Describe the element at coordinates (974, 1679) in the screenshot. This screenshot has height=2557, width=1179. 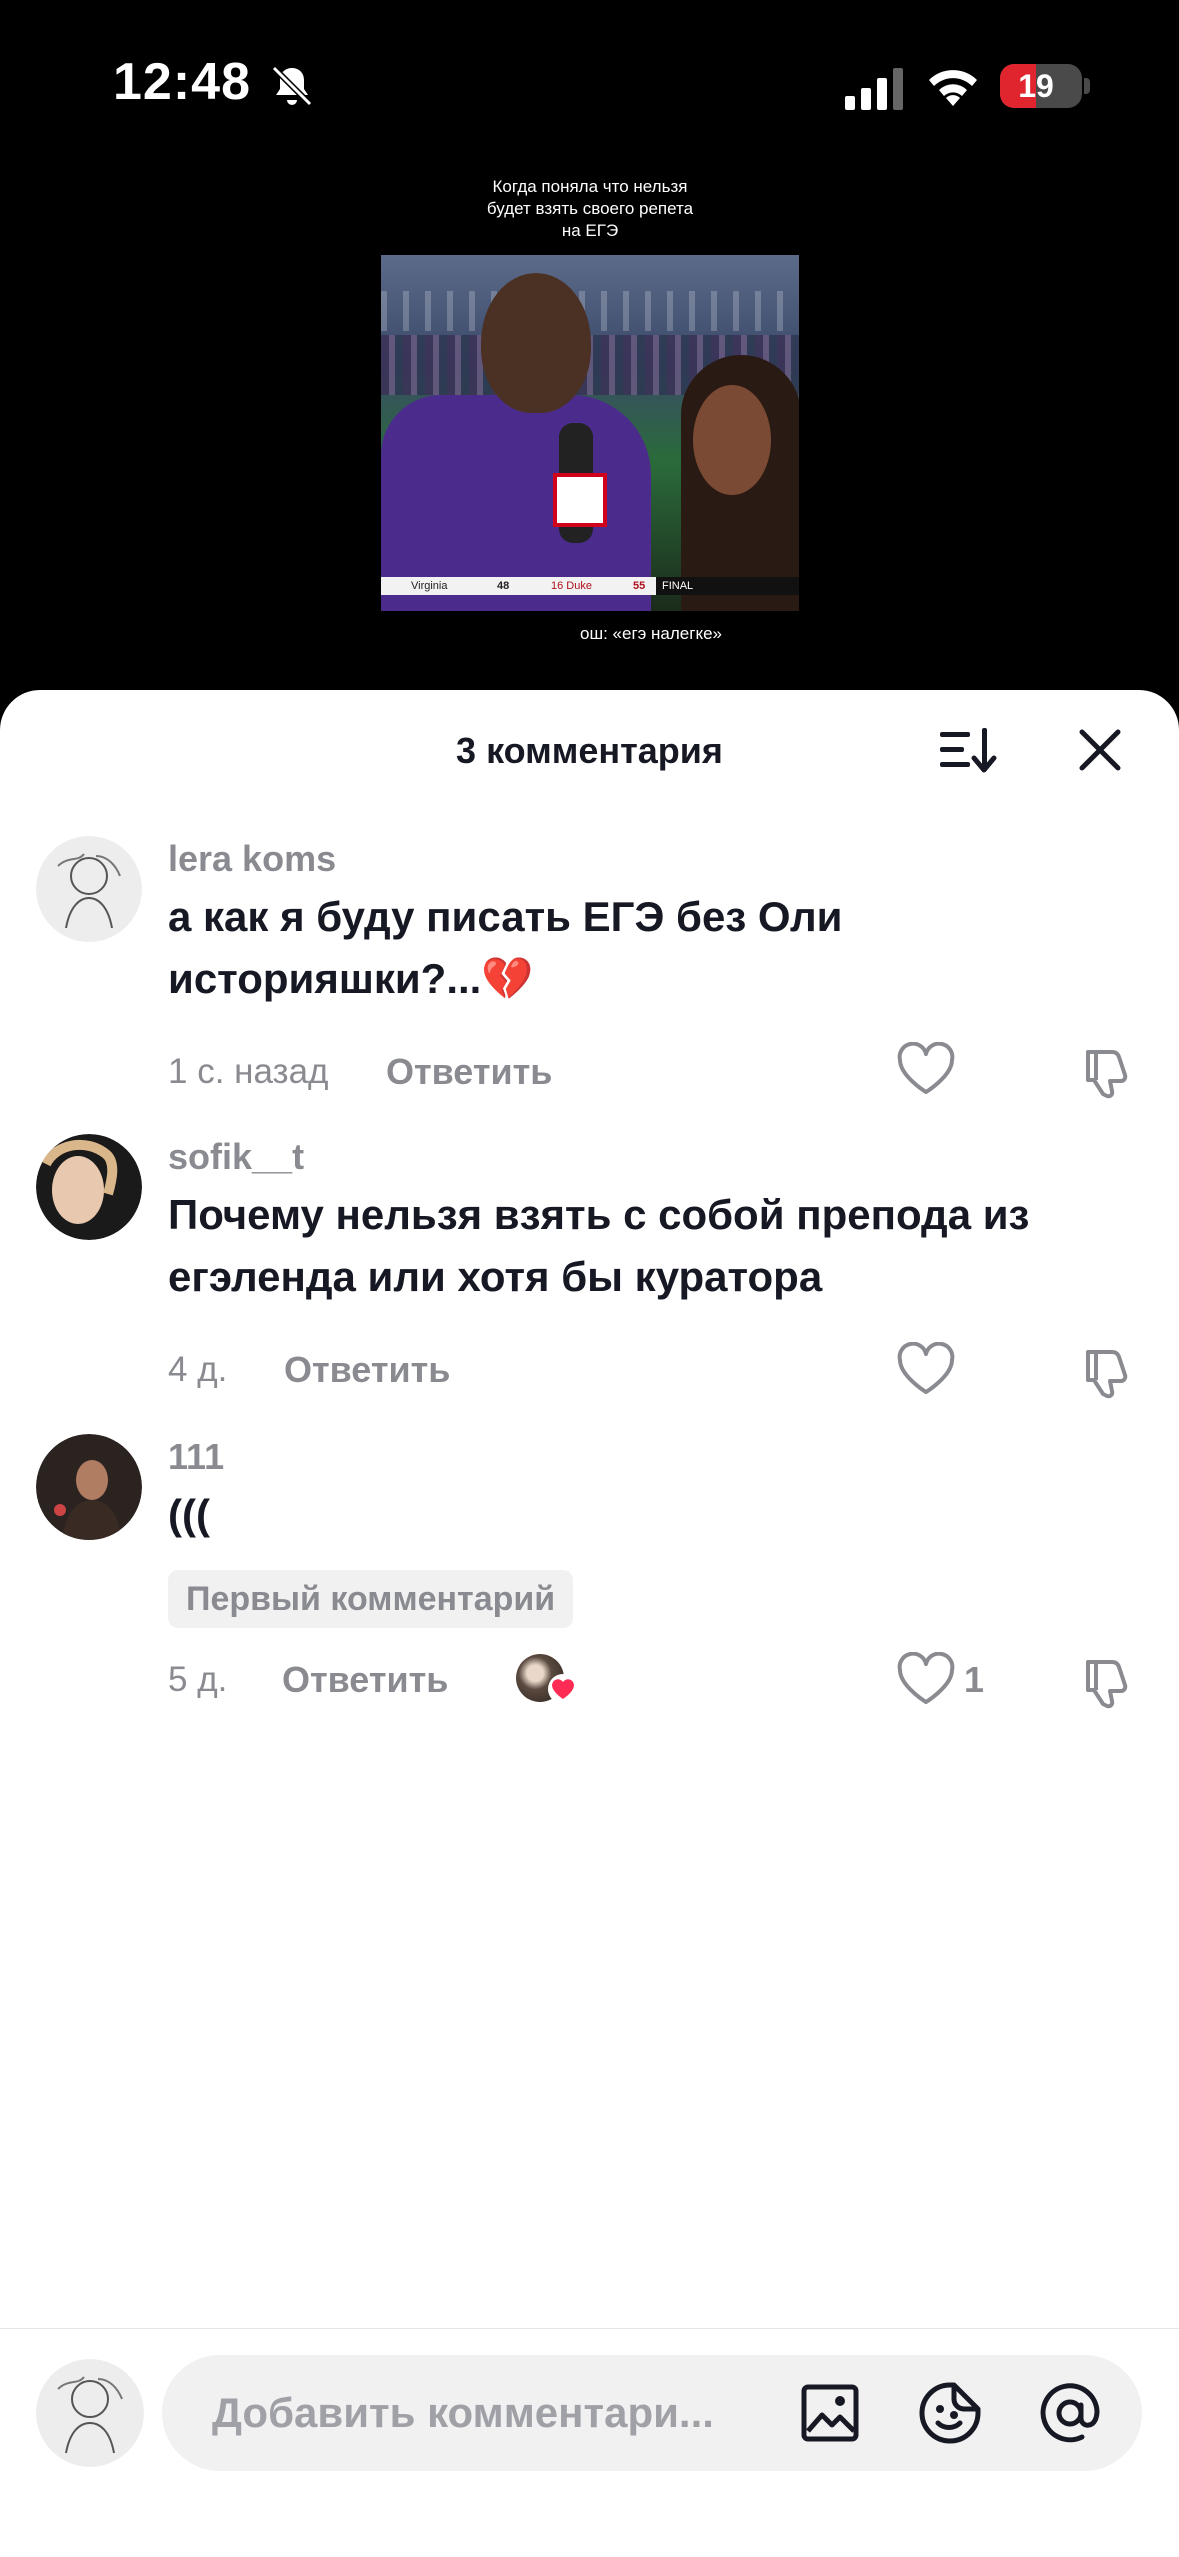
I see `like-count: 1` at that location.